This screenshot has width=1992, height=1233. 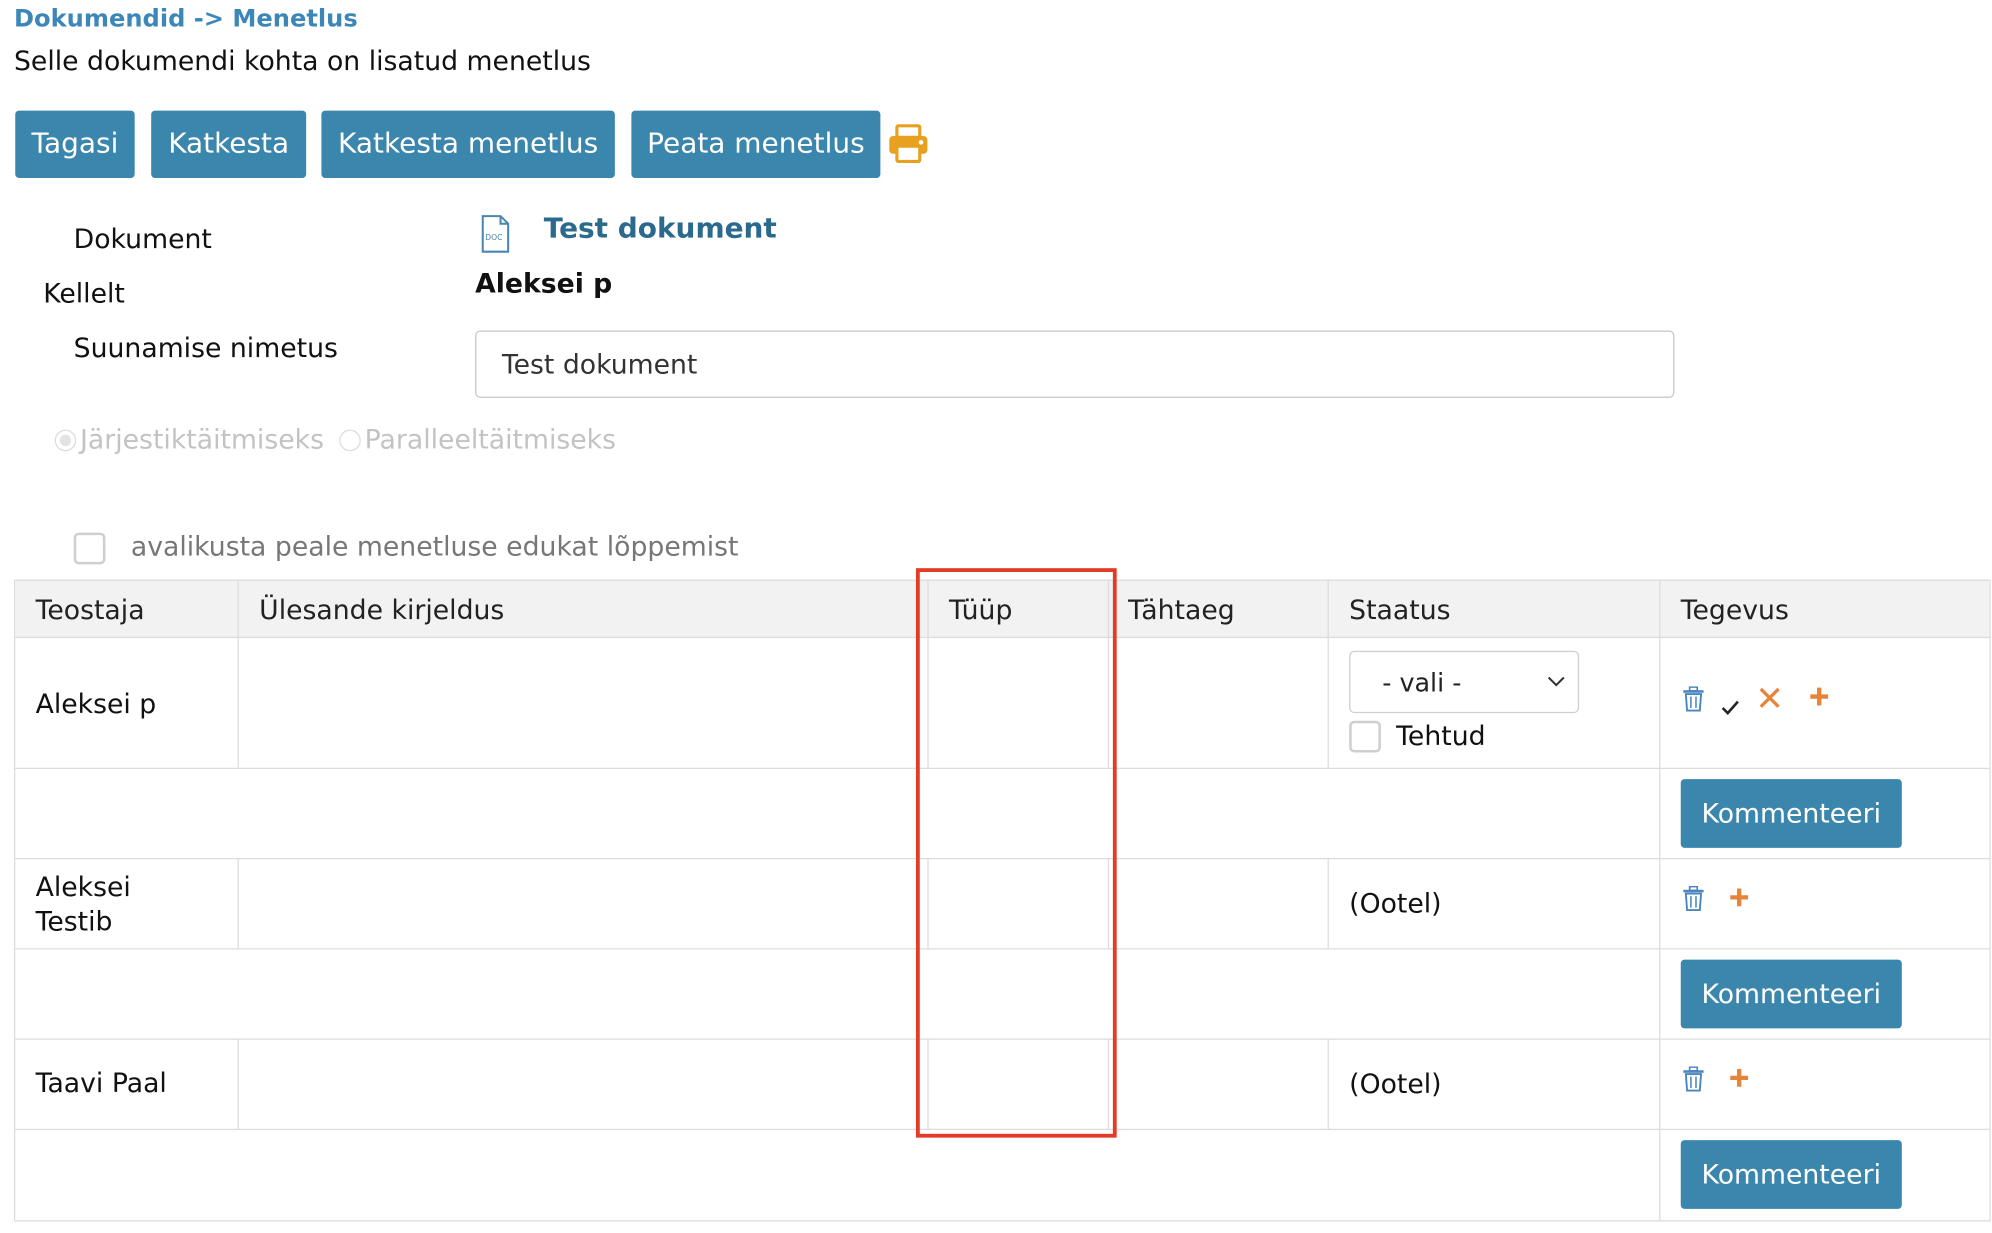 I want to click on from-label: Kellelt, so click(x=84, y=293).